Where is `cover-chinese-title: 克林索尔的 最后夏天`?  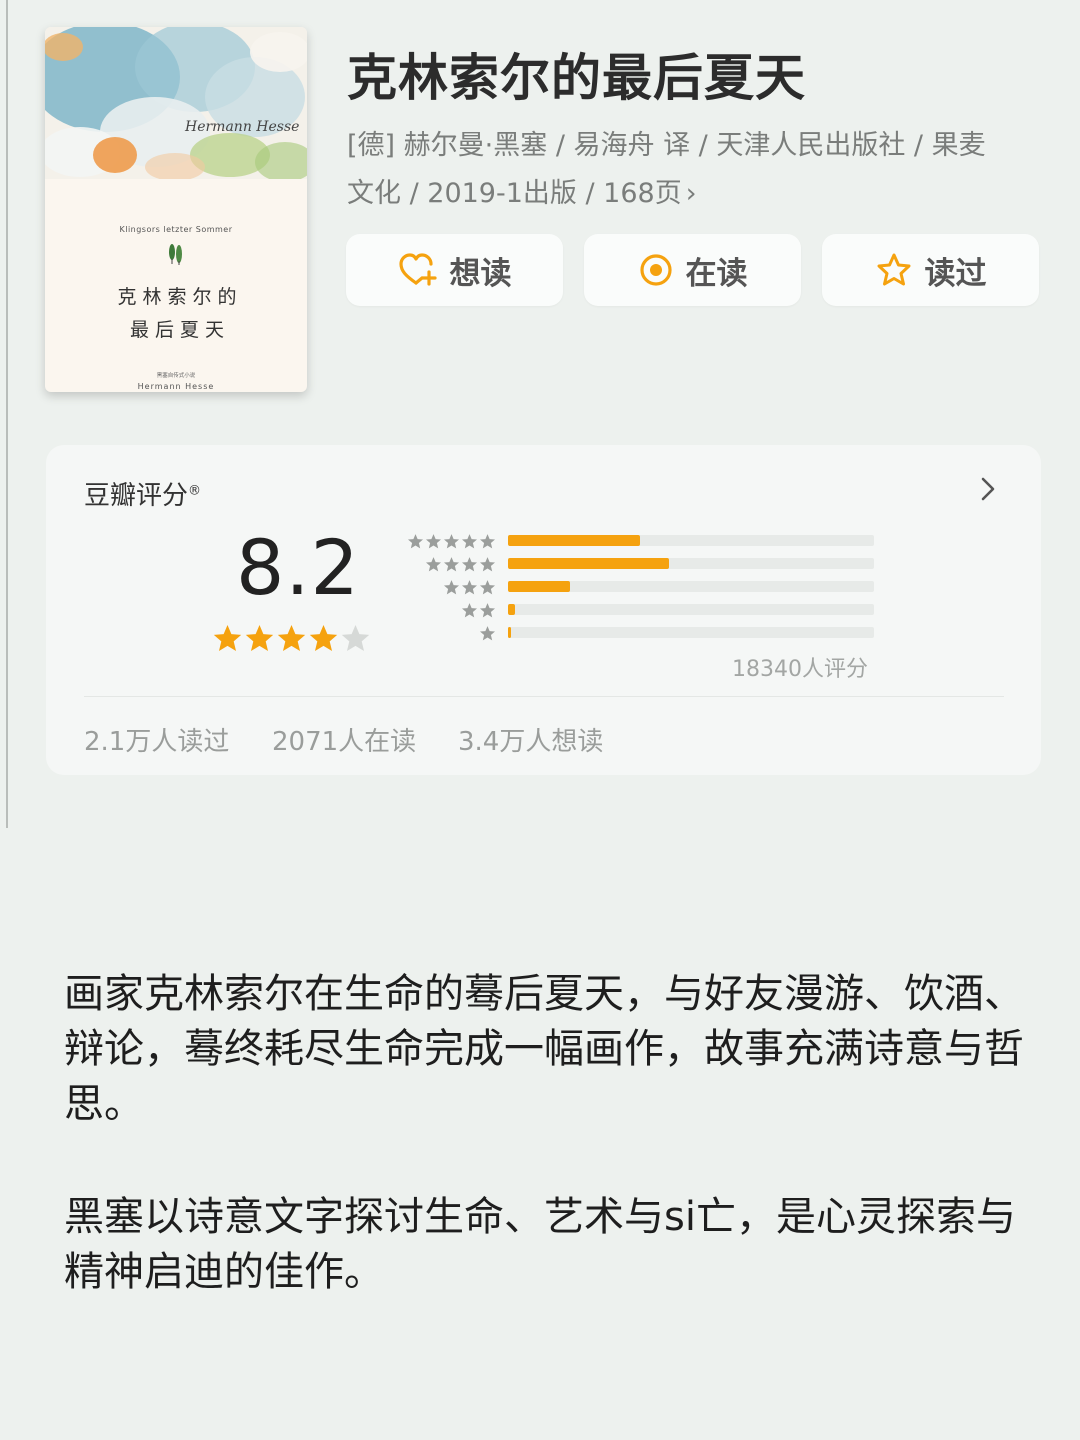 cover-chinese-title: 克林索尔的 最后夏天 is located at coordinates (180, 313).